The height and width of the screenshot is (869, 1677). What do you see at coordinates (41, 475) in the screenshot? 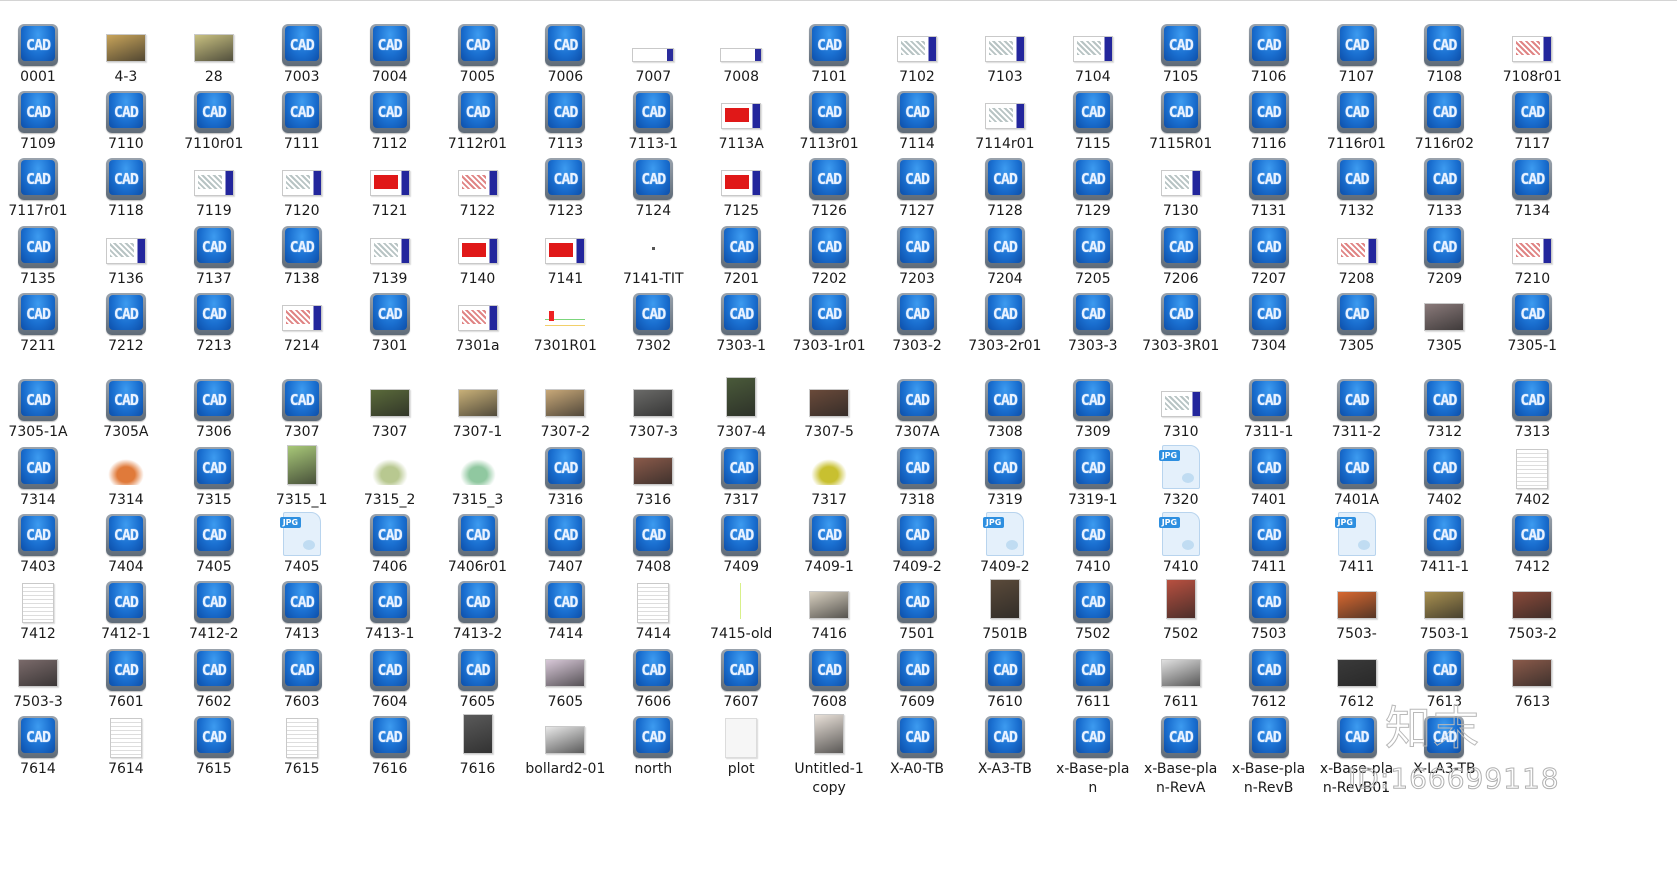
I see `file-item: CAD 7314` at bounding box center [41, 475].